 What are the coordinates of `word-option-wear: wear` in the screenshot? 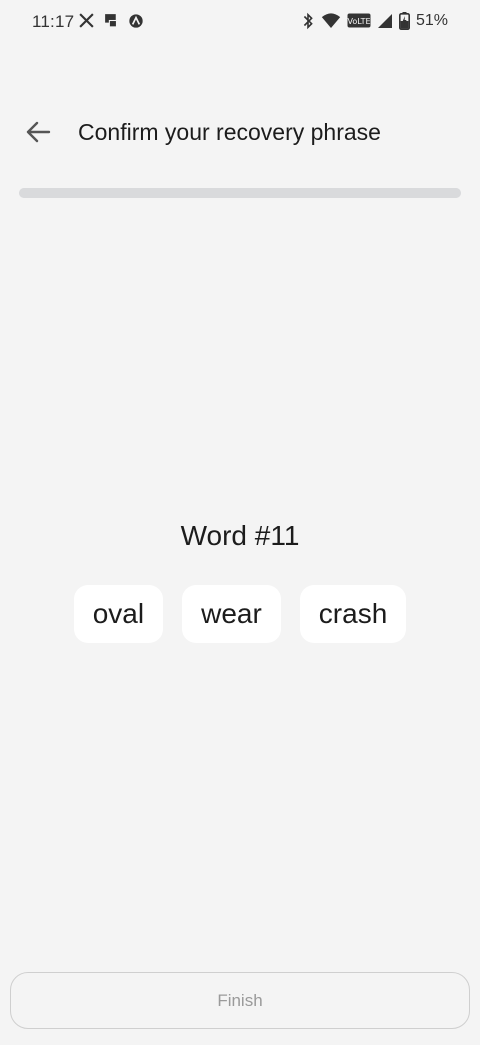 It's located at (231, 614).